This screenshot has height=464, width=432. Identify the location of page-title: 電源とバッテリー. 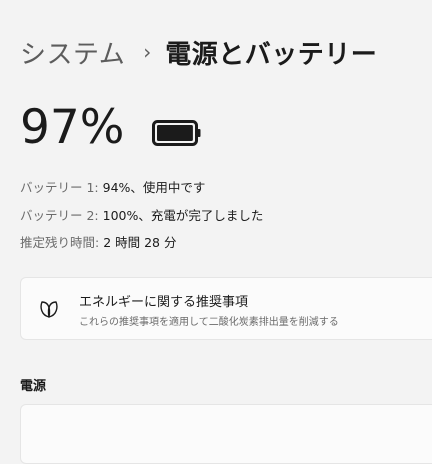
(271, 55).